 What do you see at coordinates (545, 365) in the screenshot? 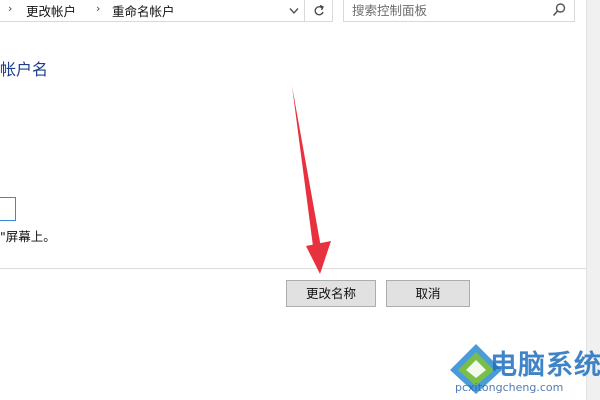
I see `watermark-title: 电脑系统城` at bounding box center [545, 365].